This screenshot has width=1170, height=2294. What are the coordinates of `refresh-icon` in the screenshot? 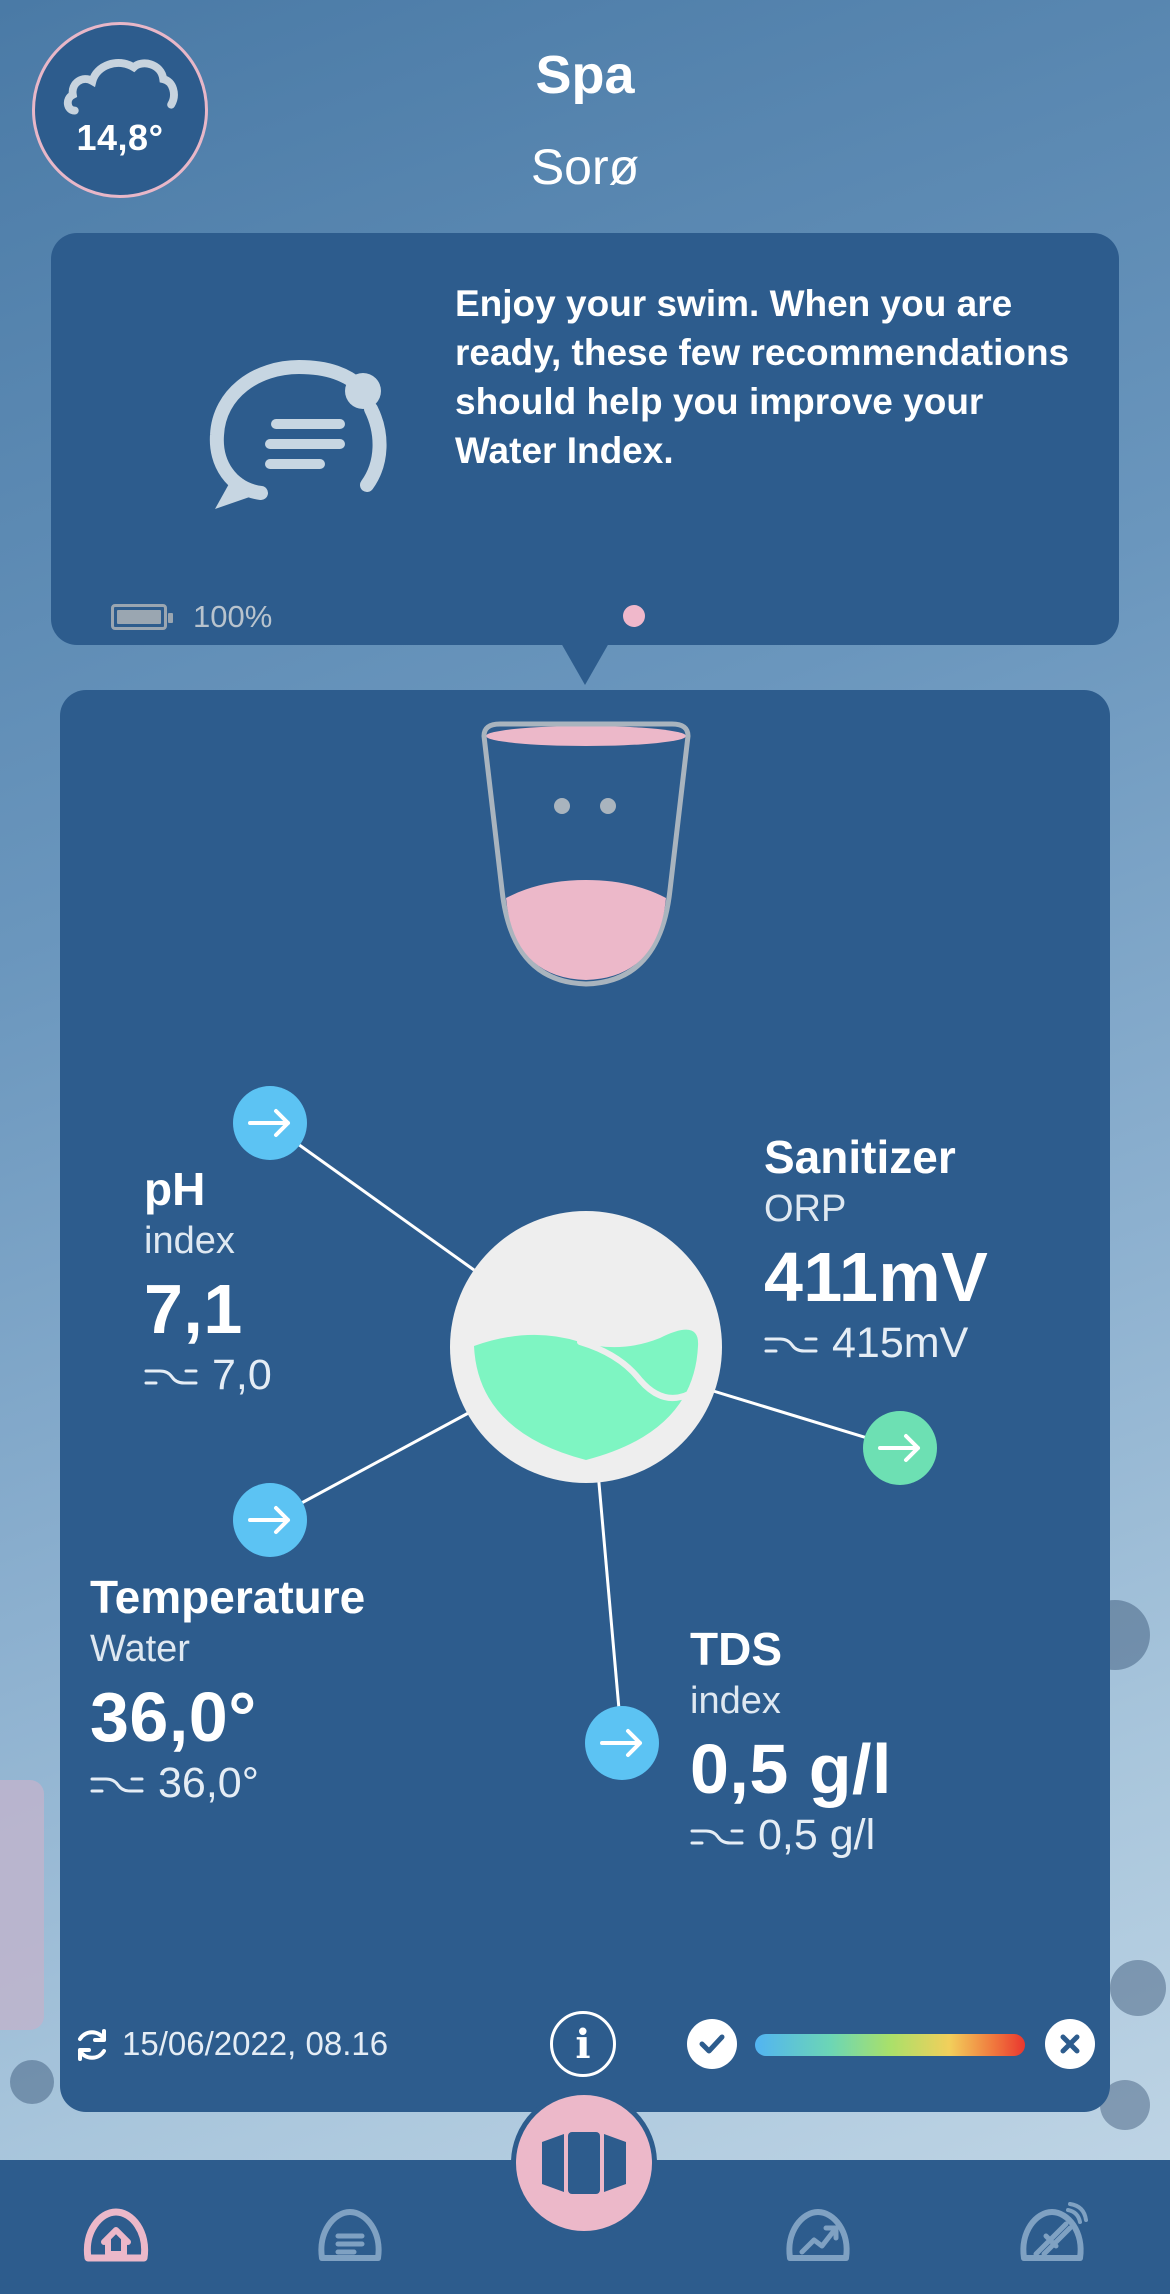 It's located at (92, 2045).